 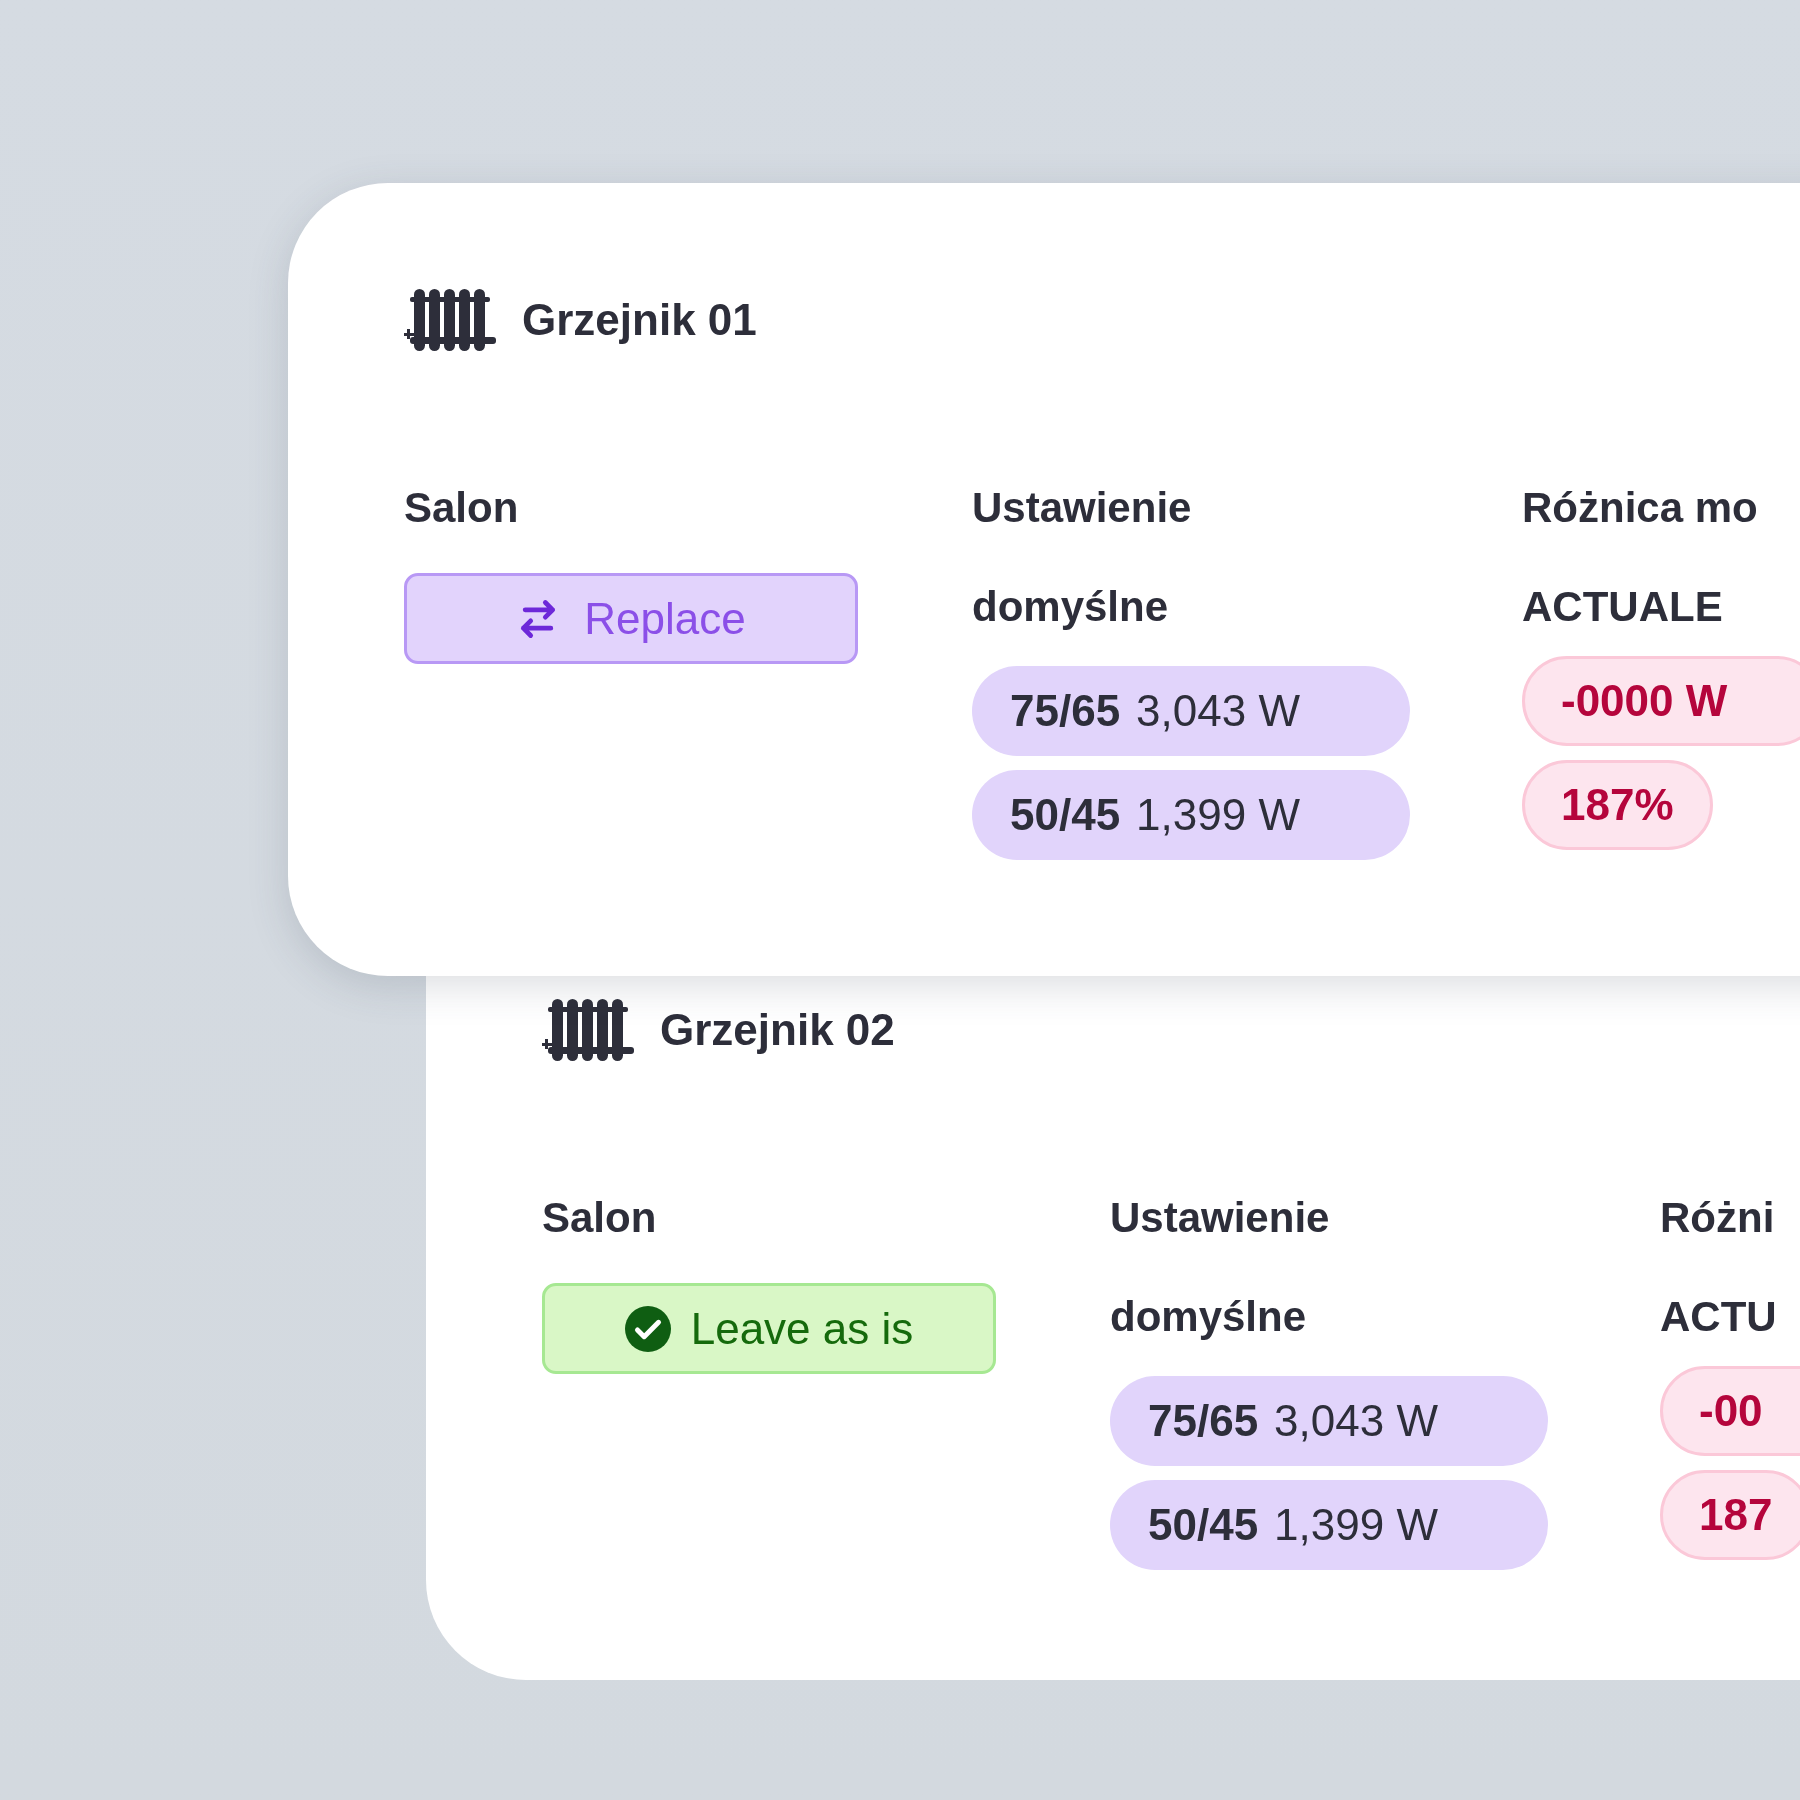 What do you see at coordinates (631, 618) in the screenshot?
I see `replace-button: Replace` at bounding box center [631, 618].